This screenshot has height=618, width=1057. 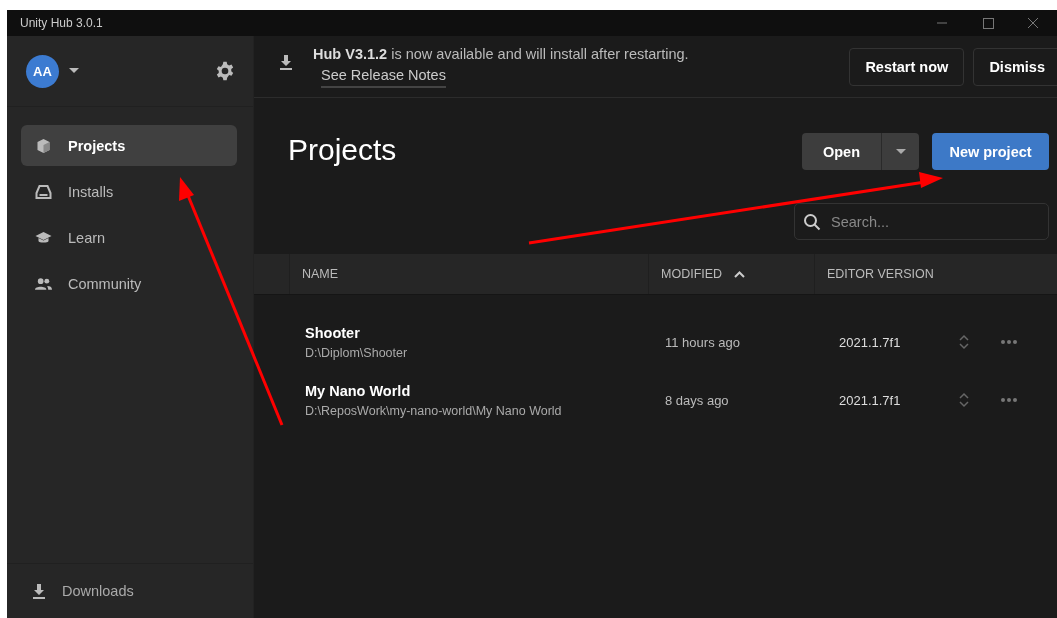 What do you see at coordinates (129, 191) in the screenshot?
I see `nav-item: Installs` at bounding box center [129, 191].